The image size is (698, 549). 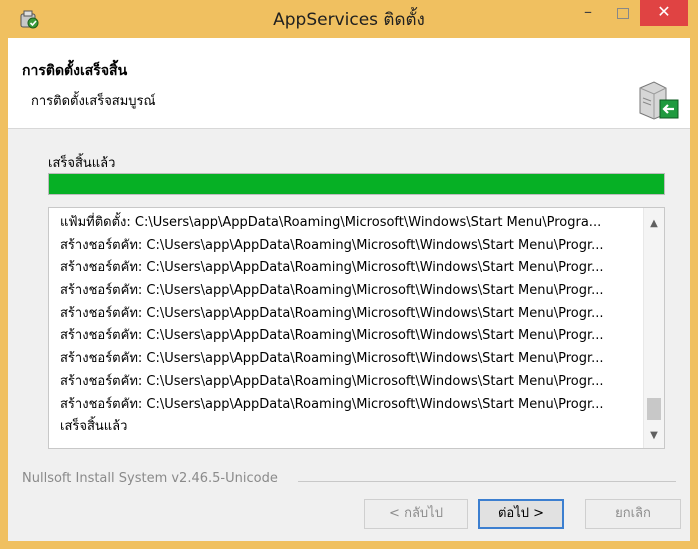 What do you see at coordinates (653, 328) in the screenshot?
I see `log-scrollbar: ▲ ▼` at bounding box center [653, 328].